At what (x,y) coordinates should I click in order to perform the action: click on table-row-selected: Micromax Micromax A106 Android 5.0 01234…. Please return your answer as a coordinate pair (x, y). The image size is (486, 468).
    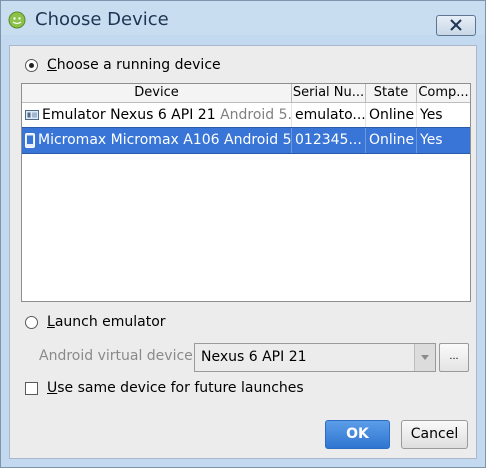
    Looking at the image, I should click on (246, 140).